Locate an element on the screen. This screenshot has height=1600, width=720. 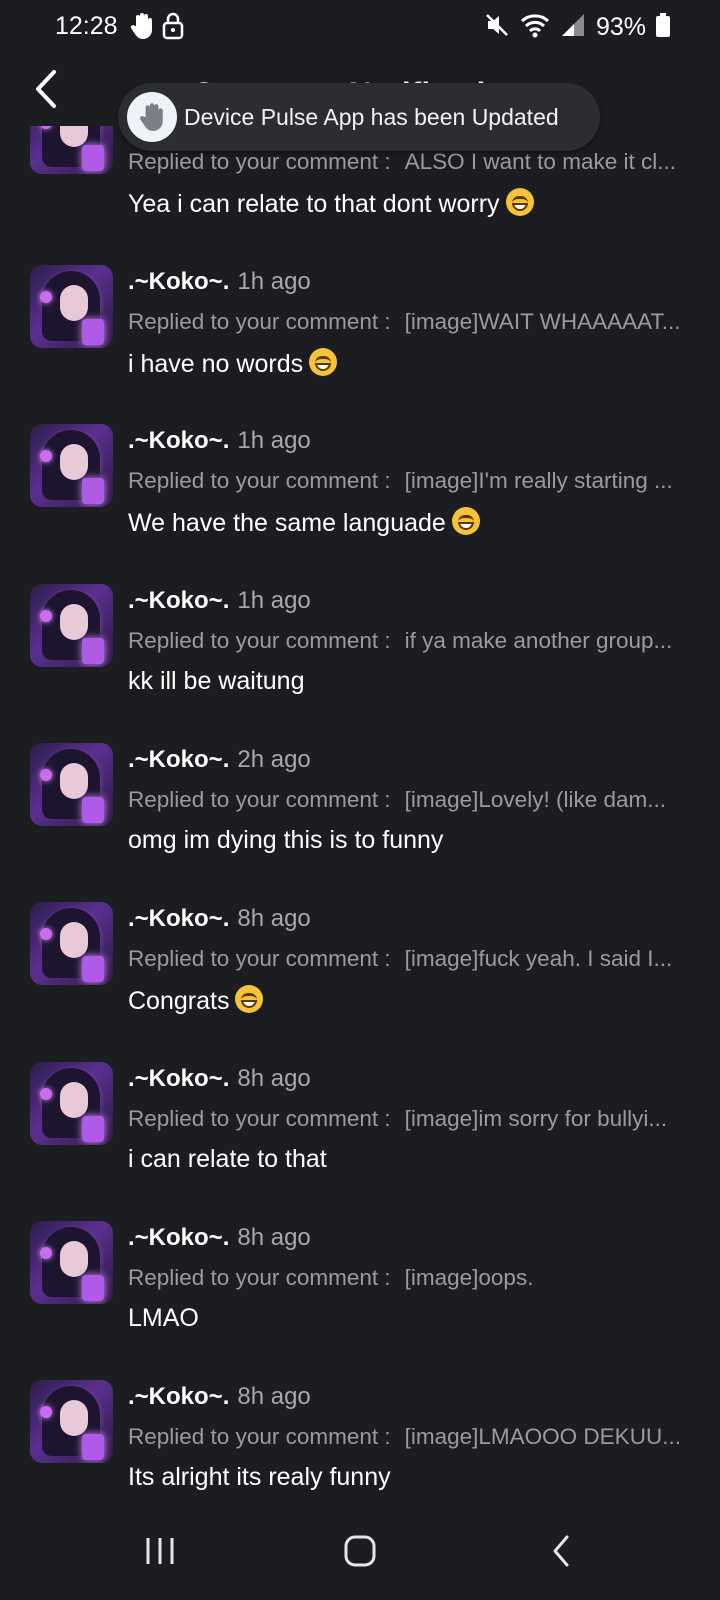
status-bar: 12:28 93% is located at coordinates (360, 26).